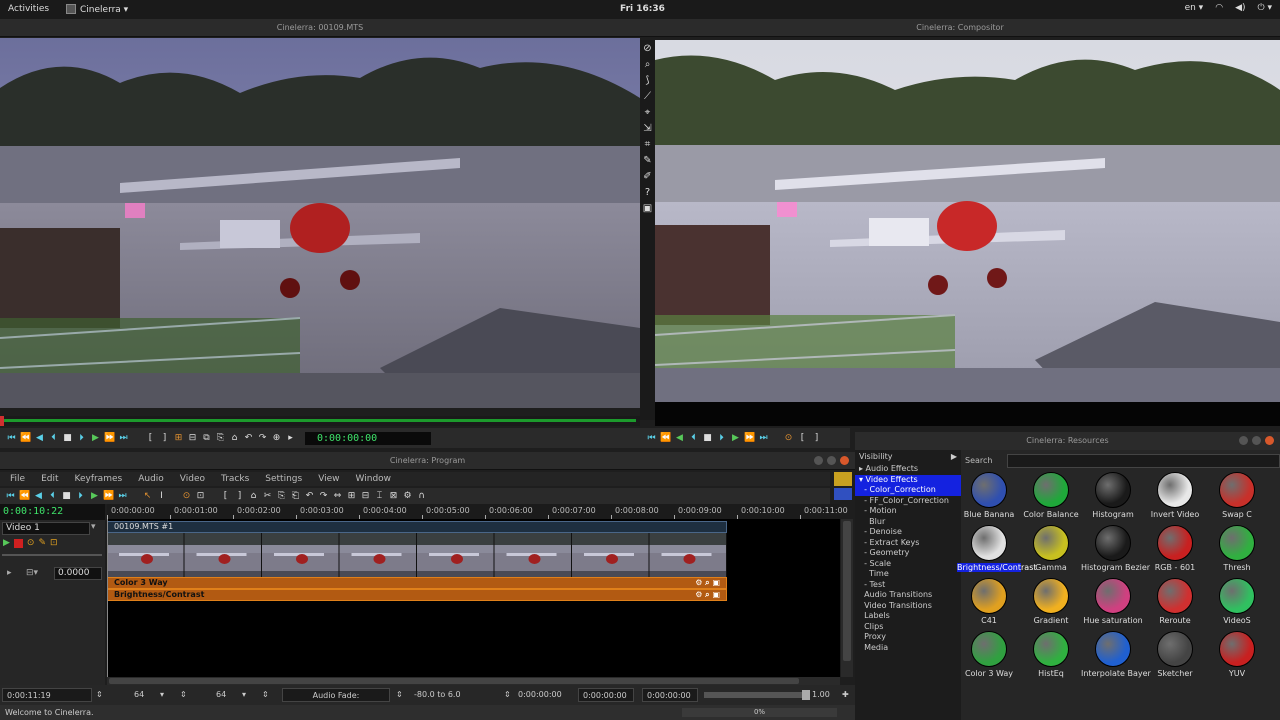 This screenshot has height=720, width=1280. What do you see at coordinates (908, 457) in the screenshot?
I see `visibility-header: Visibility ▶` at bounding box center [908, 457].